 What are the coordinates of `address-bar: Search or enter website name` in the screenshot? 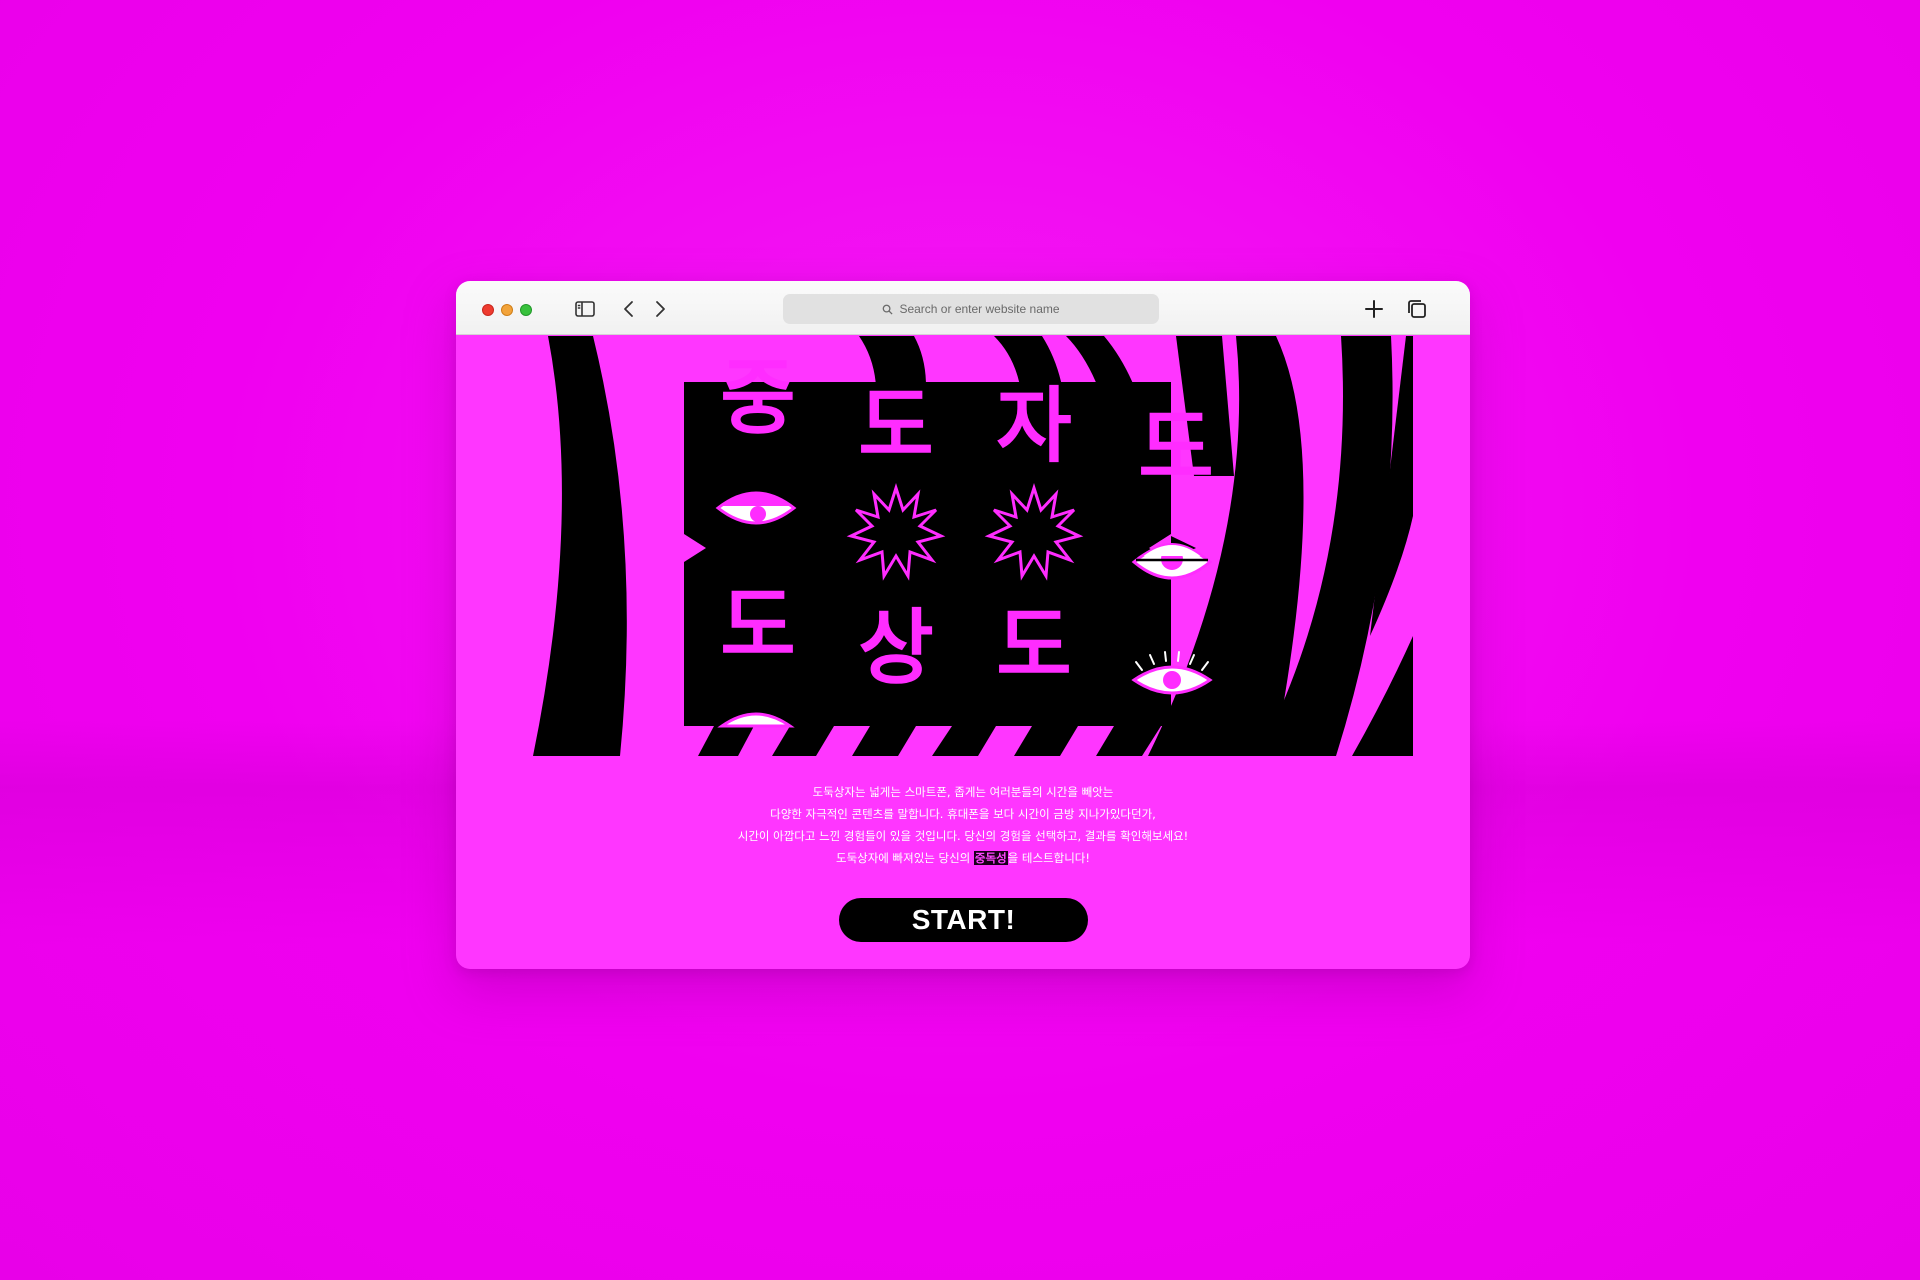 It's located at (971, 309).